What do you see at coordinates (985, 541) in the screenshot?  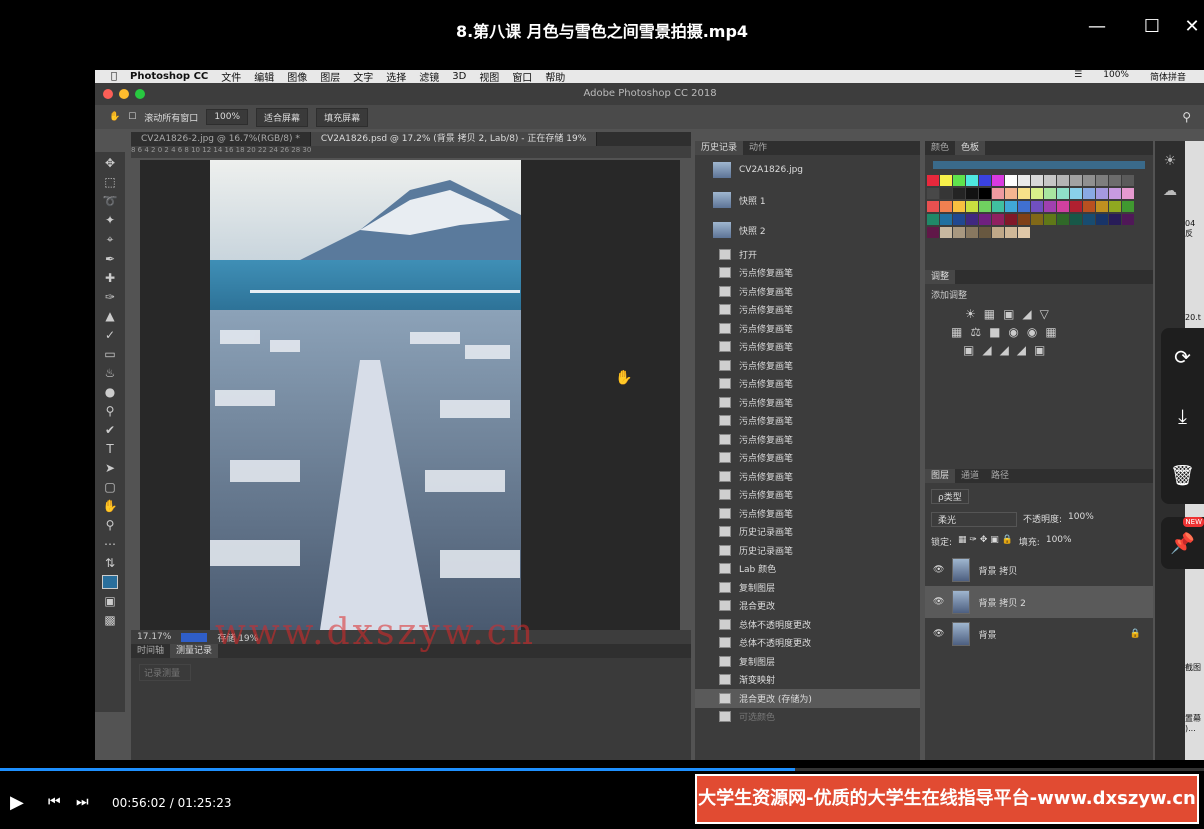 I see `lock-icons: ▦ ✑ ✥ ▣ 🔒` at bounding box center [985, 541].